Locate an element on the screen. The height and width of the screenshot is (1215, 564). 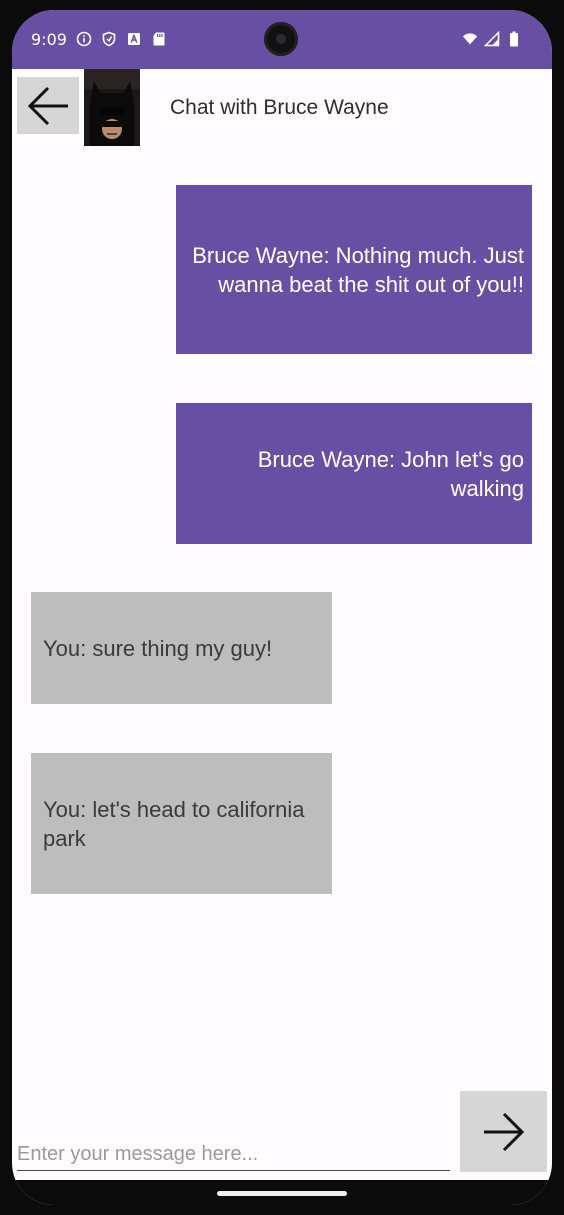
battery-icon is located at coordinates (514, 39).